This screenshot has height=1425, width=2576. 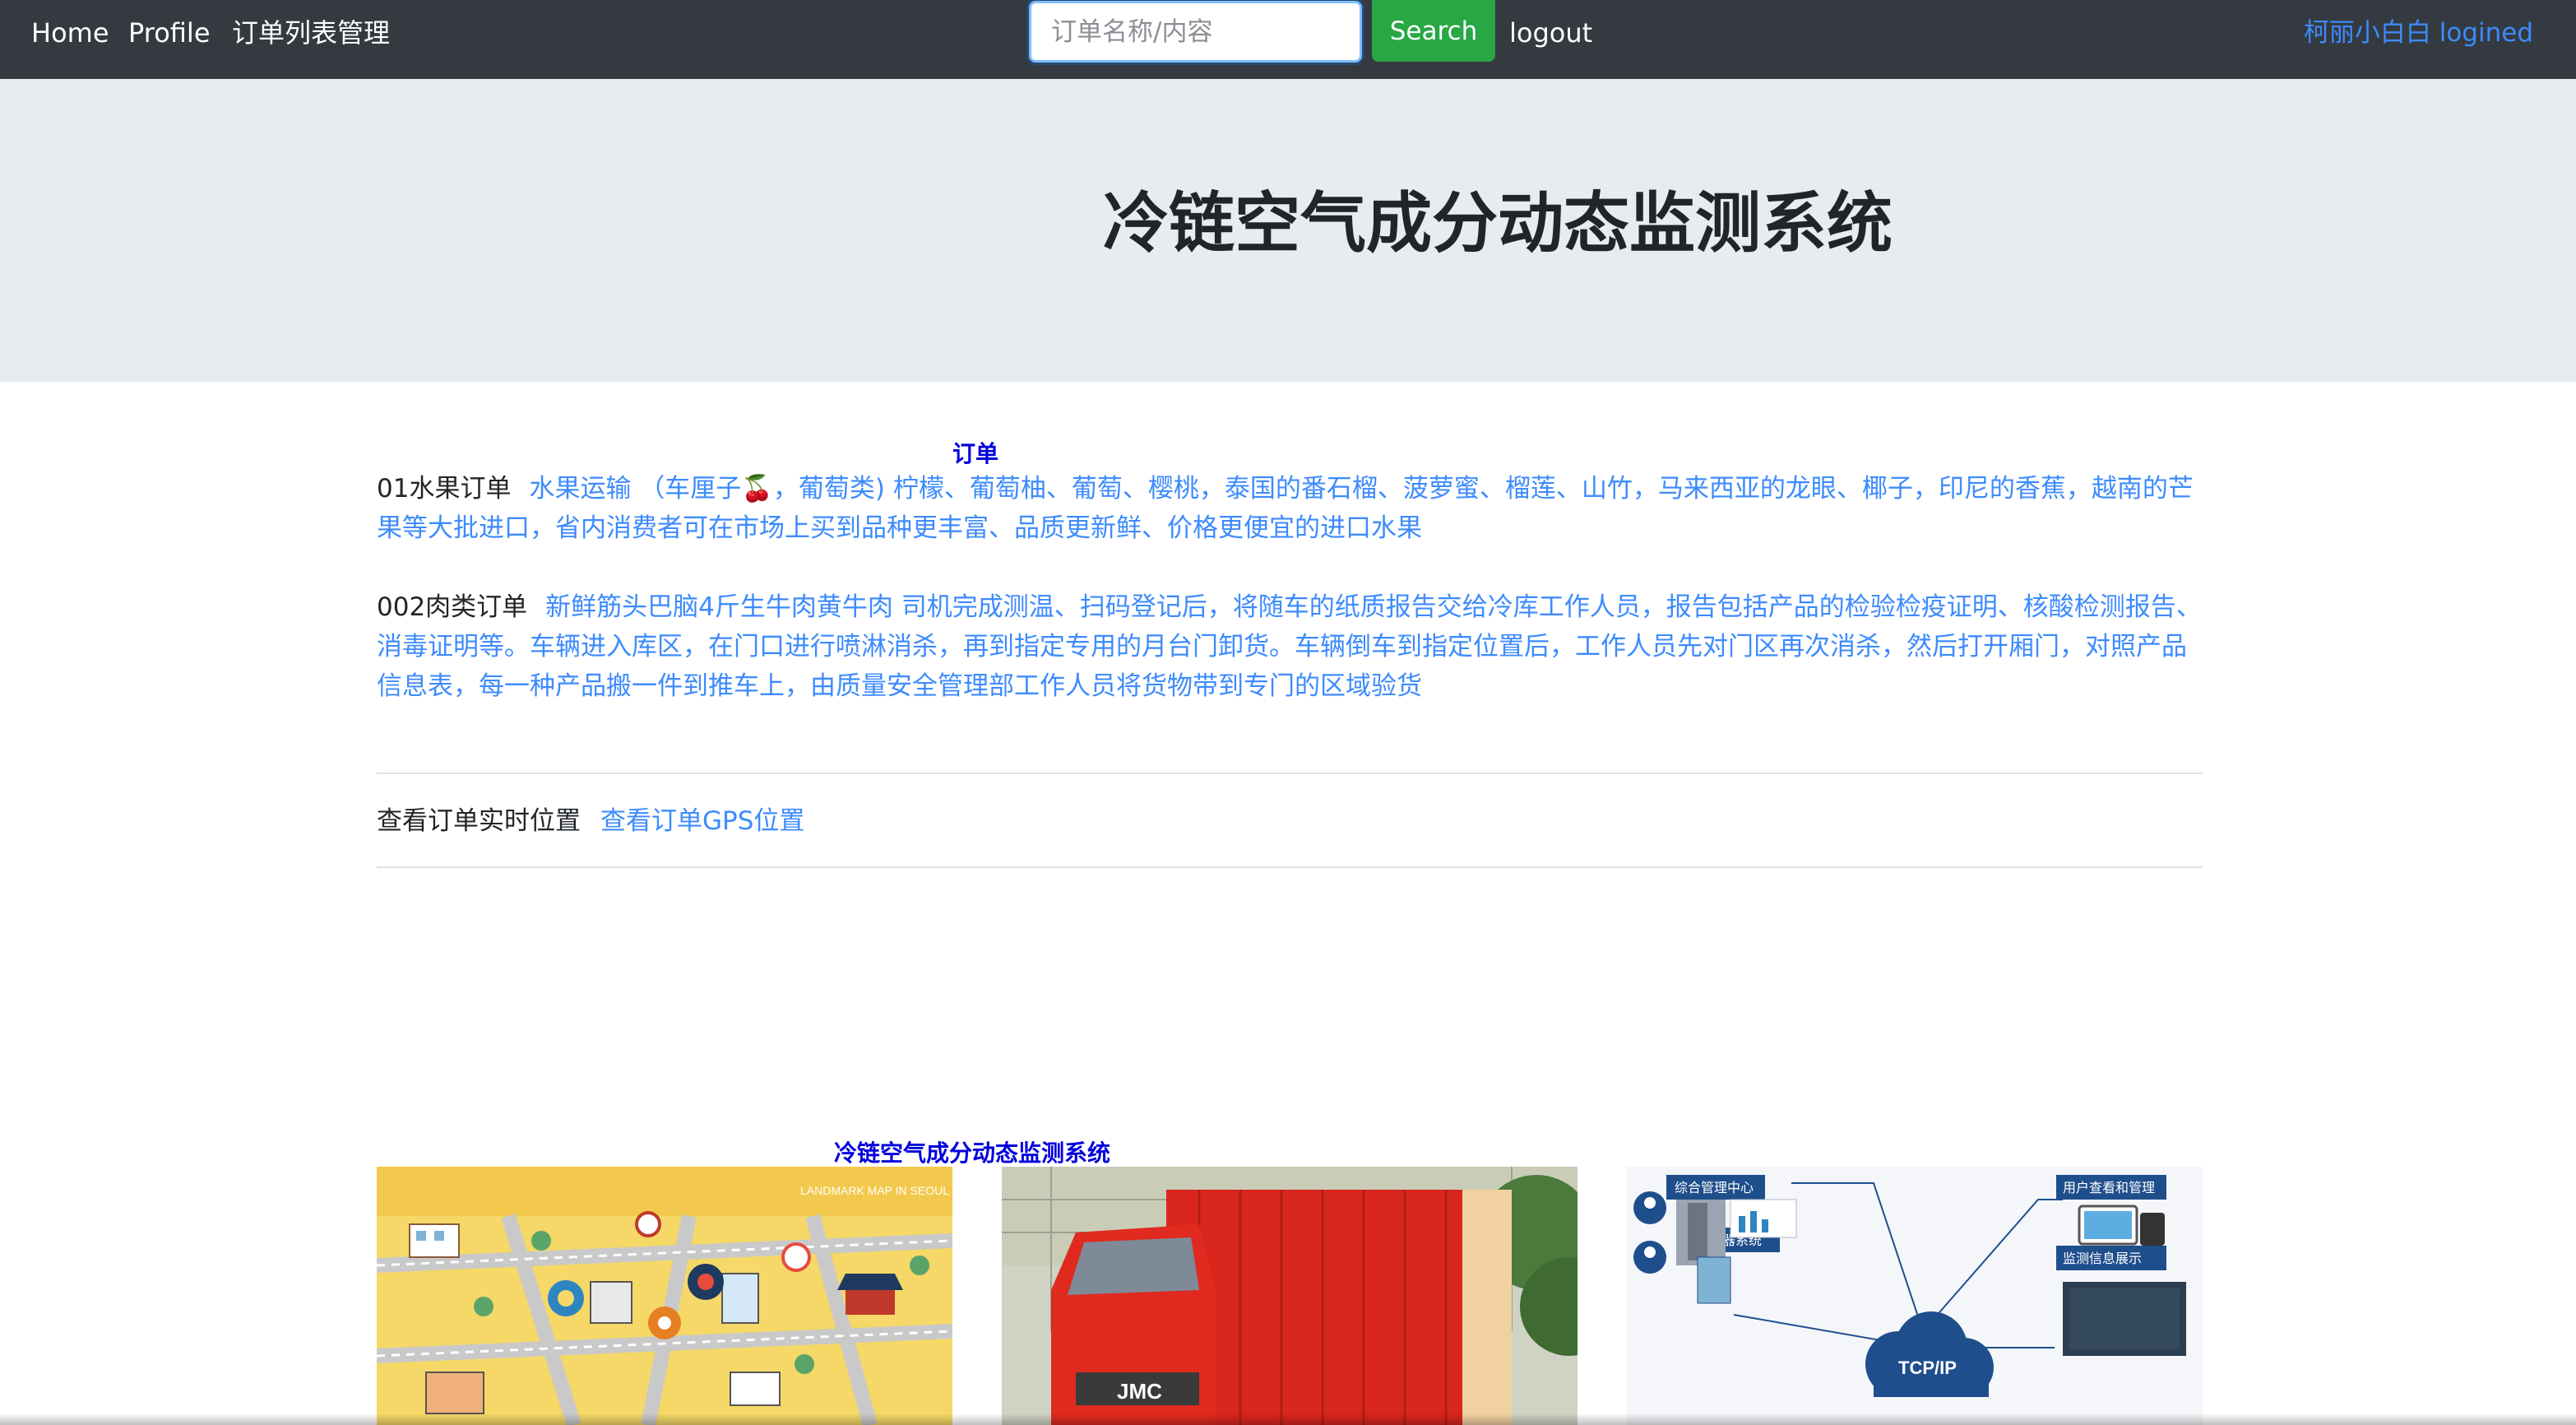 I want to click on network-diagram: 综合管理中心 服务器系统 用户查看和管理 监测信息展示 TCP/IP, so click(x=1915, y=1296).